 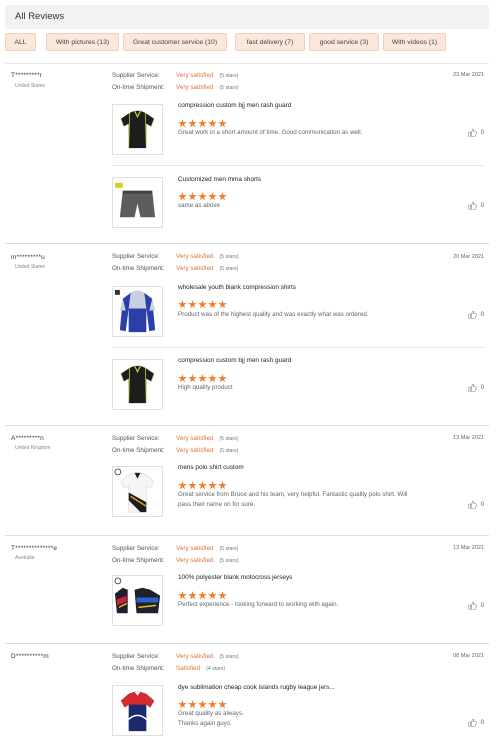 I want to click on polo-shirt-icon, so click(x=137, y=491).